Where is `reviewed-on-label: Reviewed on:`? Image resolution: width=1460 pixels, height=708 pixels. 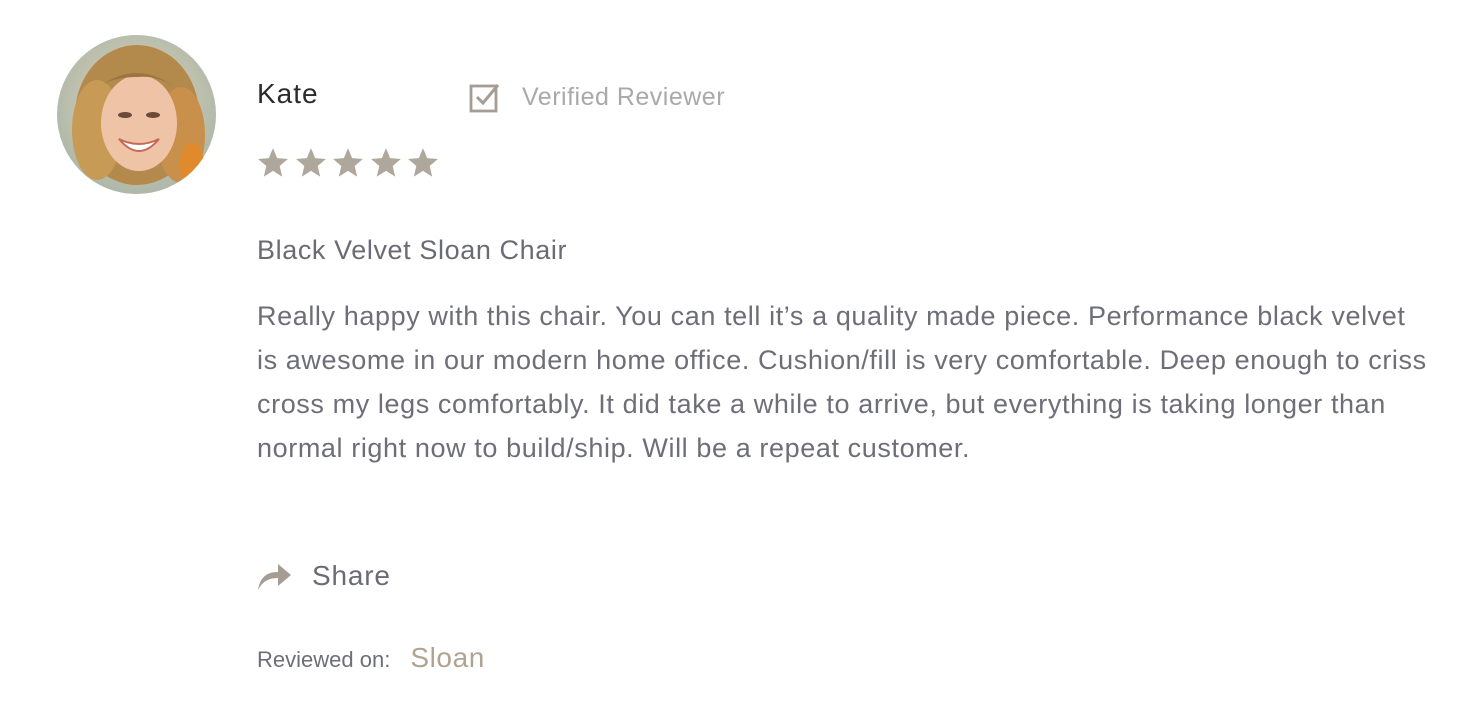 reviewed-on-label: Reviewed on: is located at coordinates (324, 659).